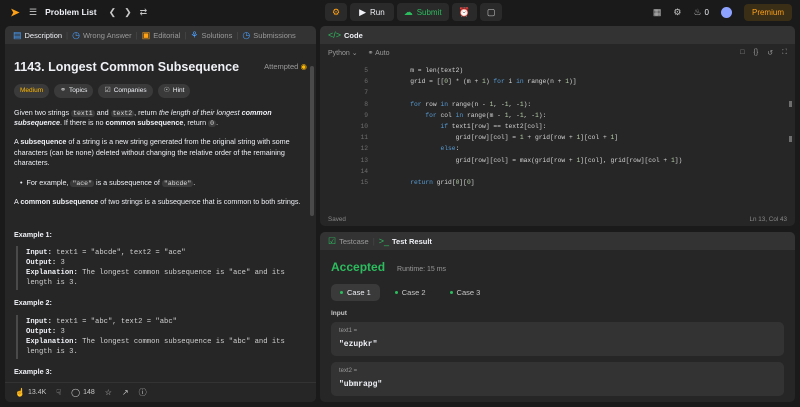 The width and height of the screenshot is (800, 407). Describe the element at coordinates (677, 12) in the screenshot. I see `settings-icon: ⚙` at that location.